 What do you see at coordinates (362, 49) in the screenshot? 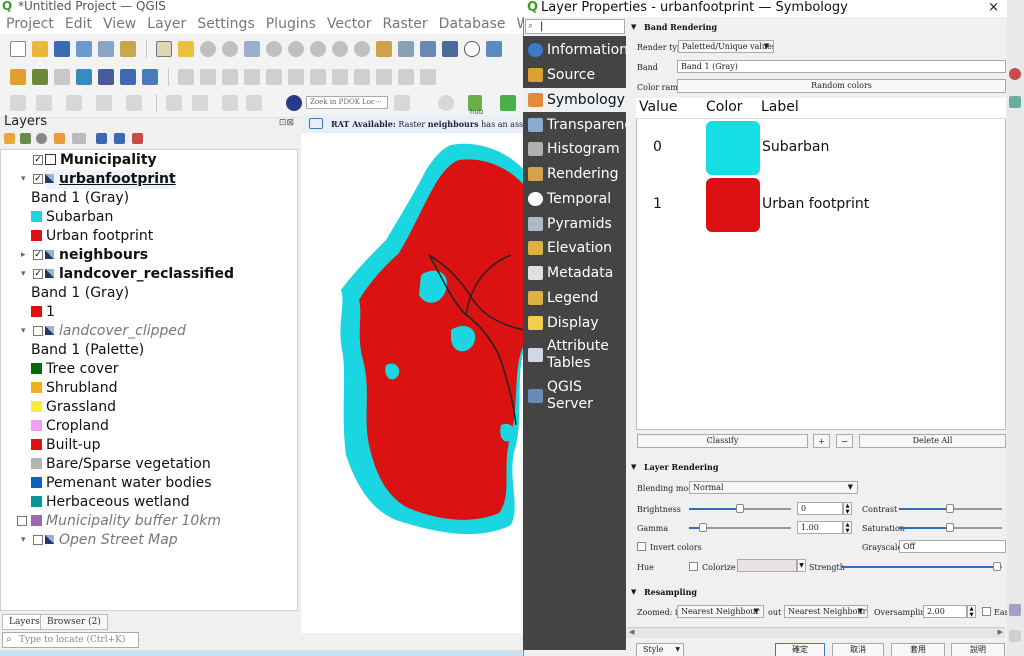
I see `zoom-next-icon` at bounding box center [362, 49].